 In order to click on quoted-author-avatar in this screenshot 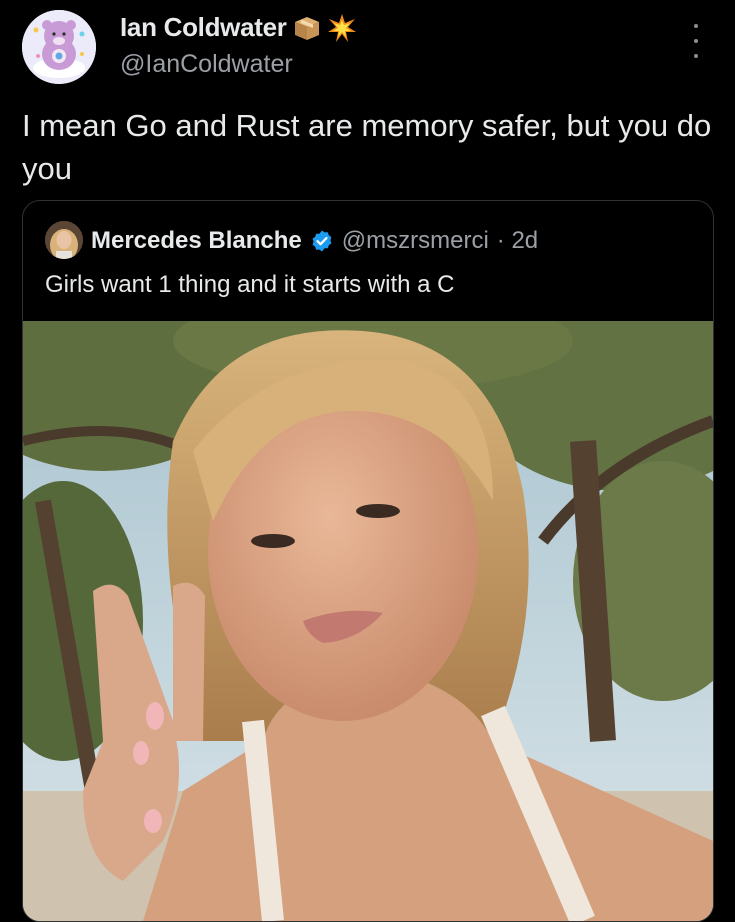, I will do `click(64, 240)`.